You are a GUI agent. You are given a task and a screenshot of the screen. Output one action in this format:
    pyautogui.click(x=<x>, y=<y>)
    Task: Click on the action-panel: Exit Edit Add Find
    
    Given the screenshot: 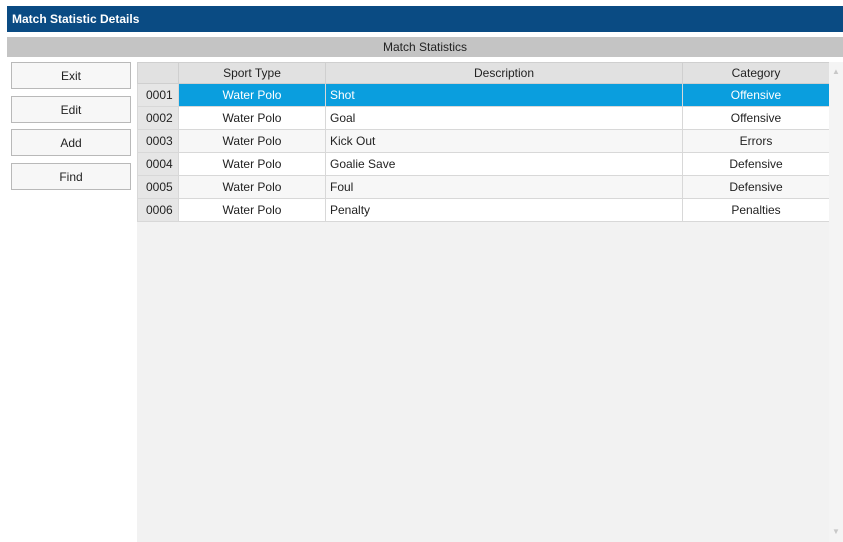 What is the action you would take?
    pyautogui.click(x=72, y=299)
    